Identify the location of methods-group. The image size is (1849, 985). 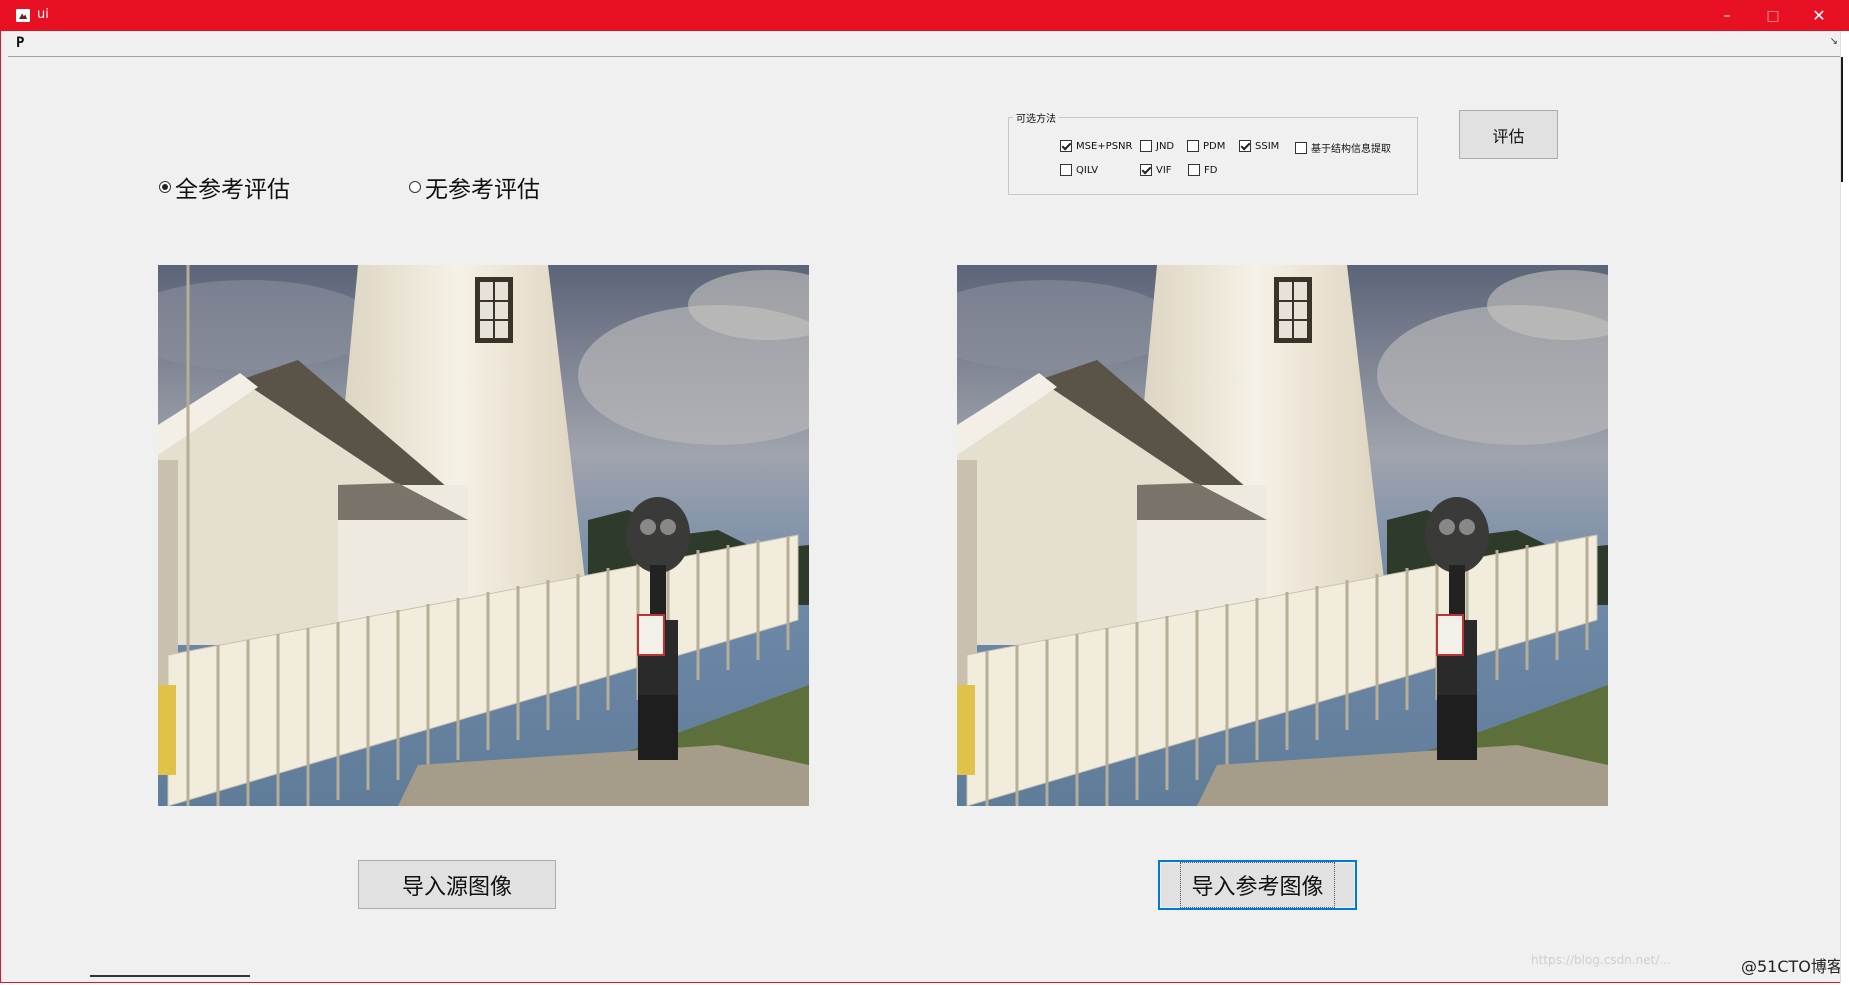
(1213, 156).